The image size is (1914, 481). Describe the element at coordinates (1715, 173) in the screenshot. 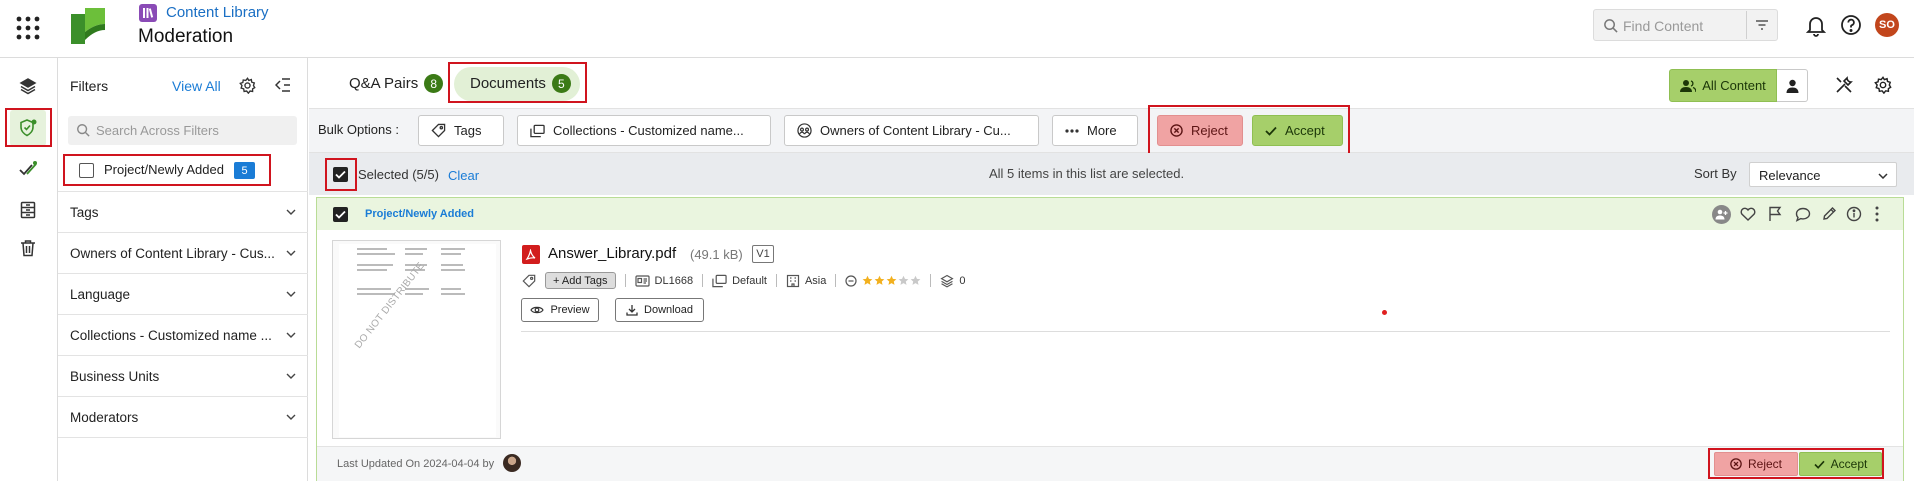

I see `sort-by-label: Sort By` at that location.